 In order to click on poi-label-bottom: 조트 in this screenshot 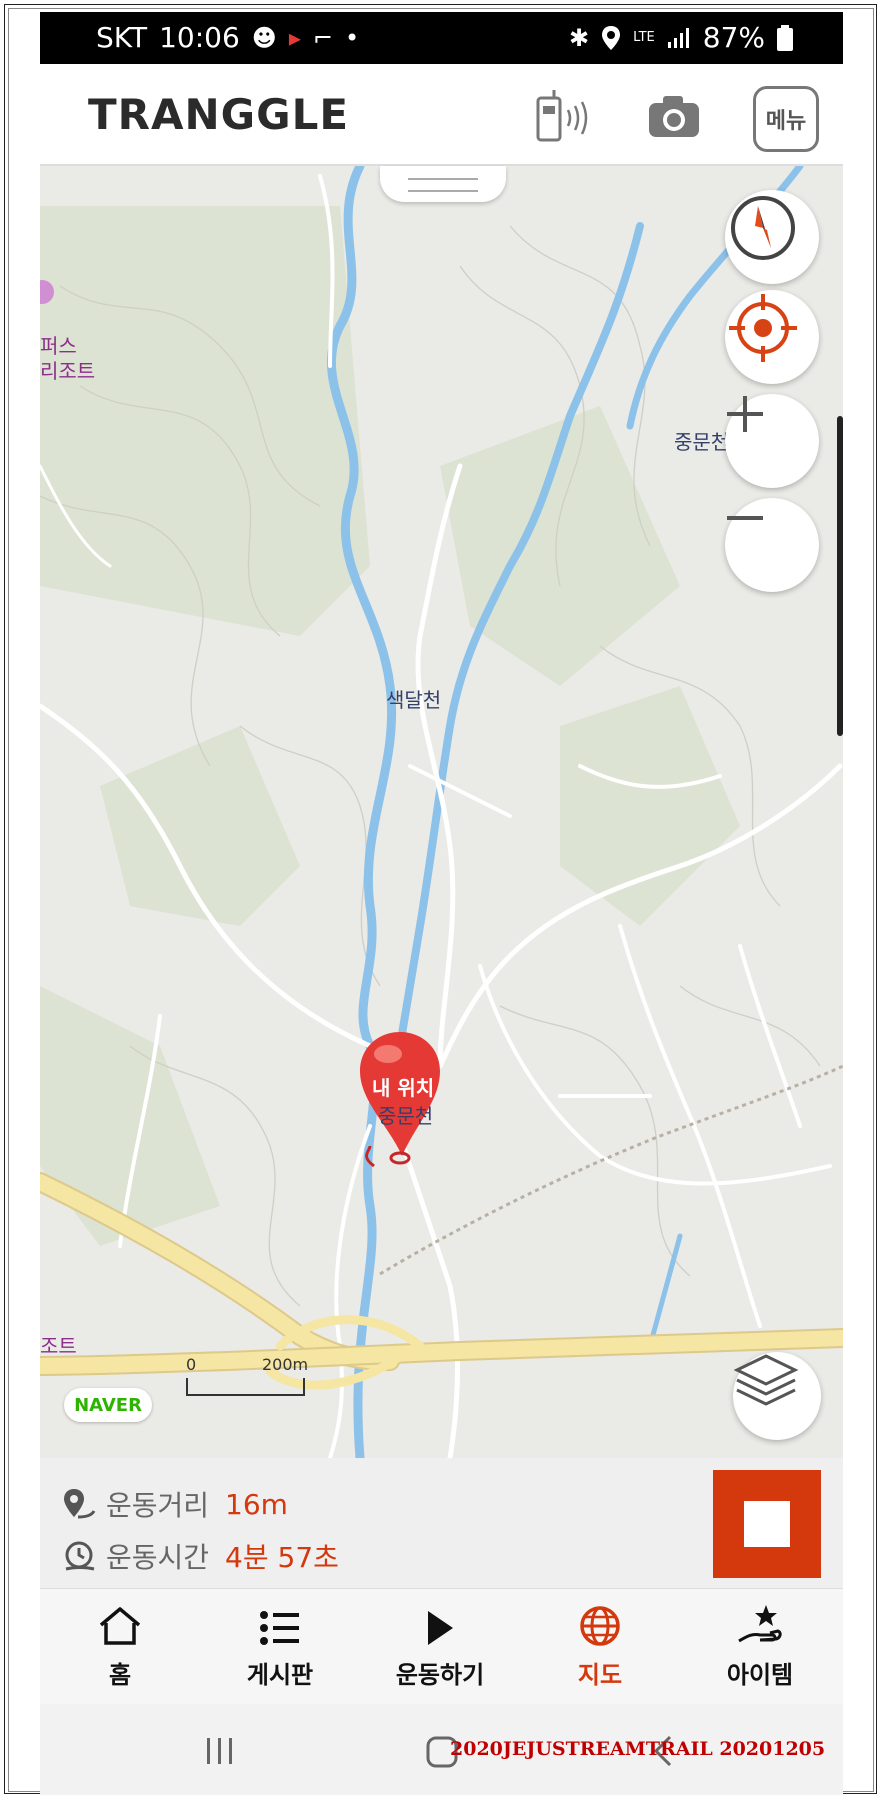, I will do `click(58, 1346)`.